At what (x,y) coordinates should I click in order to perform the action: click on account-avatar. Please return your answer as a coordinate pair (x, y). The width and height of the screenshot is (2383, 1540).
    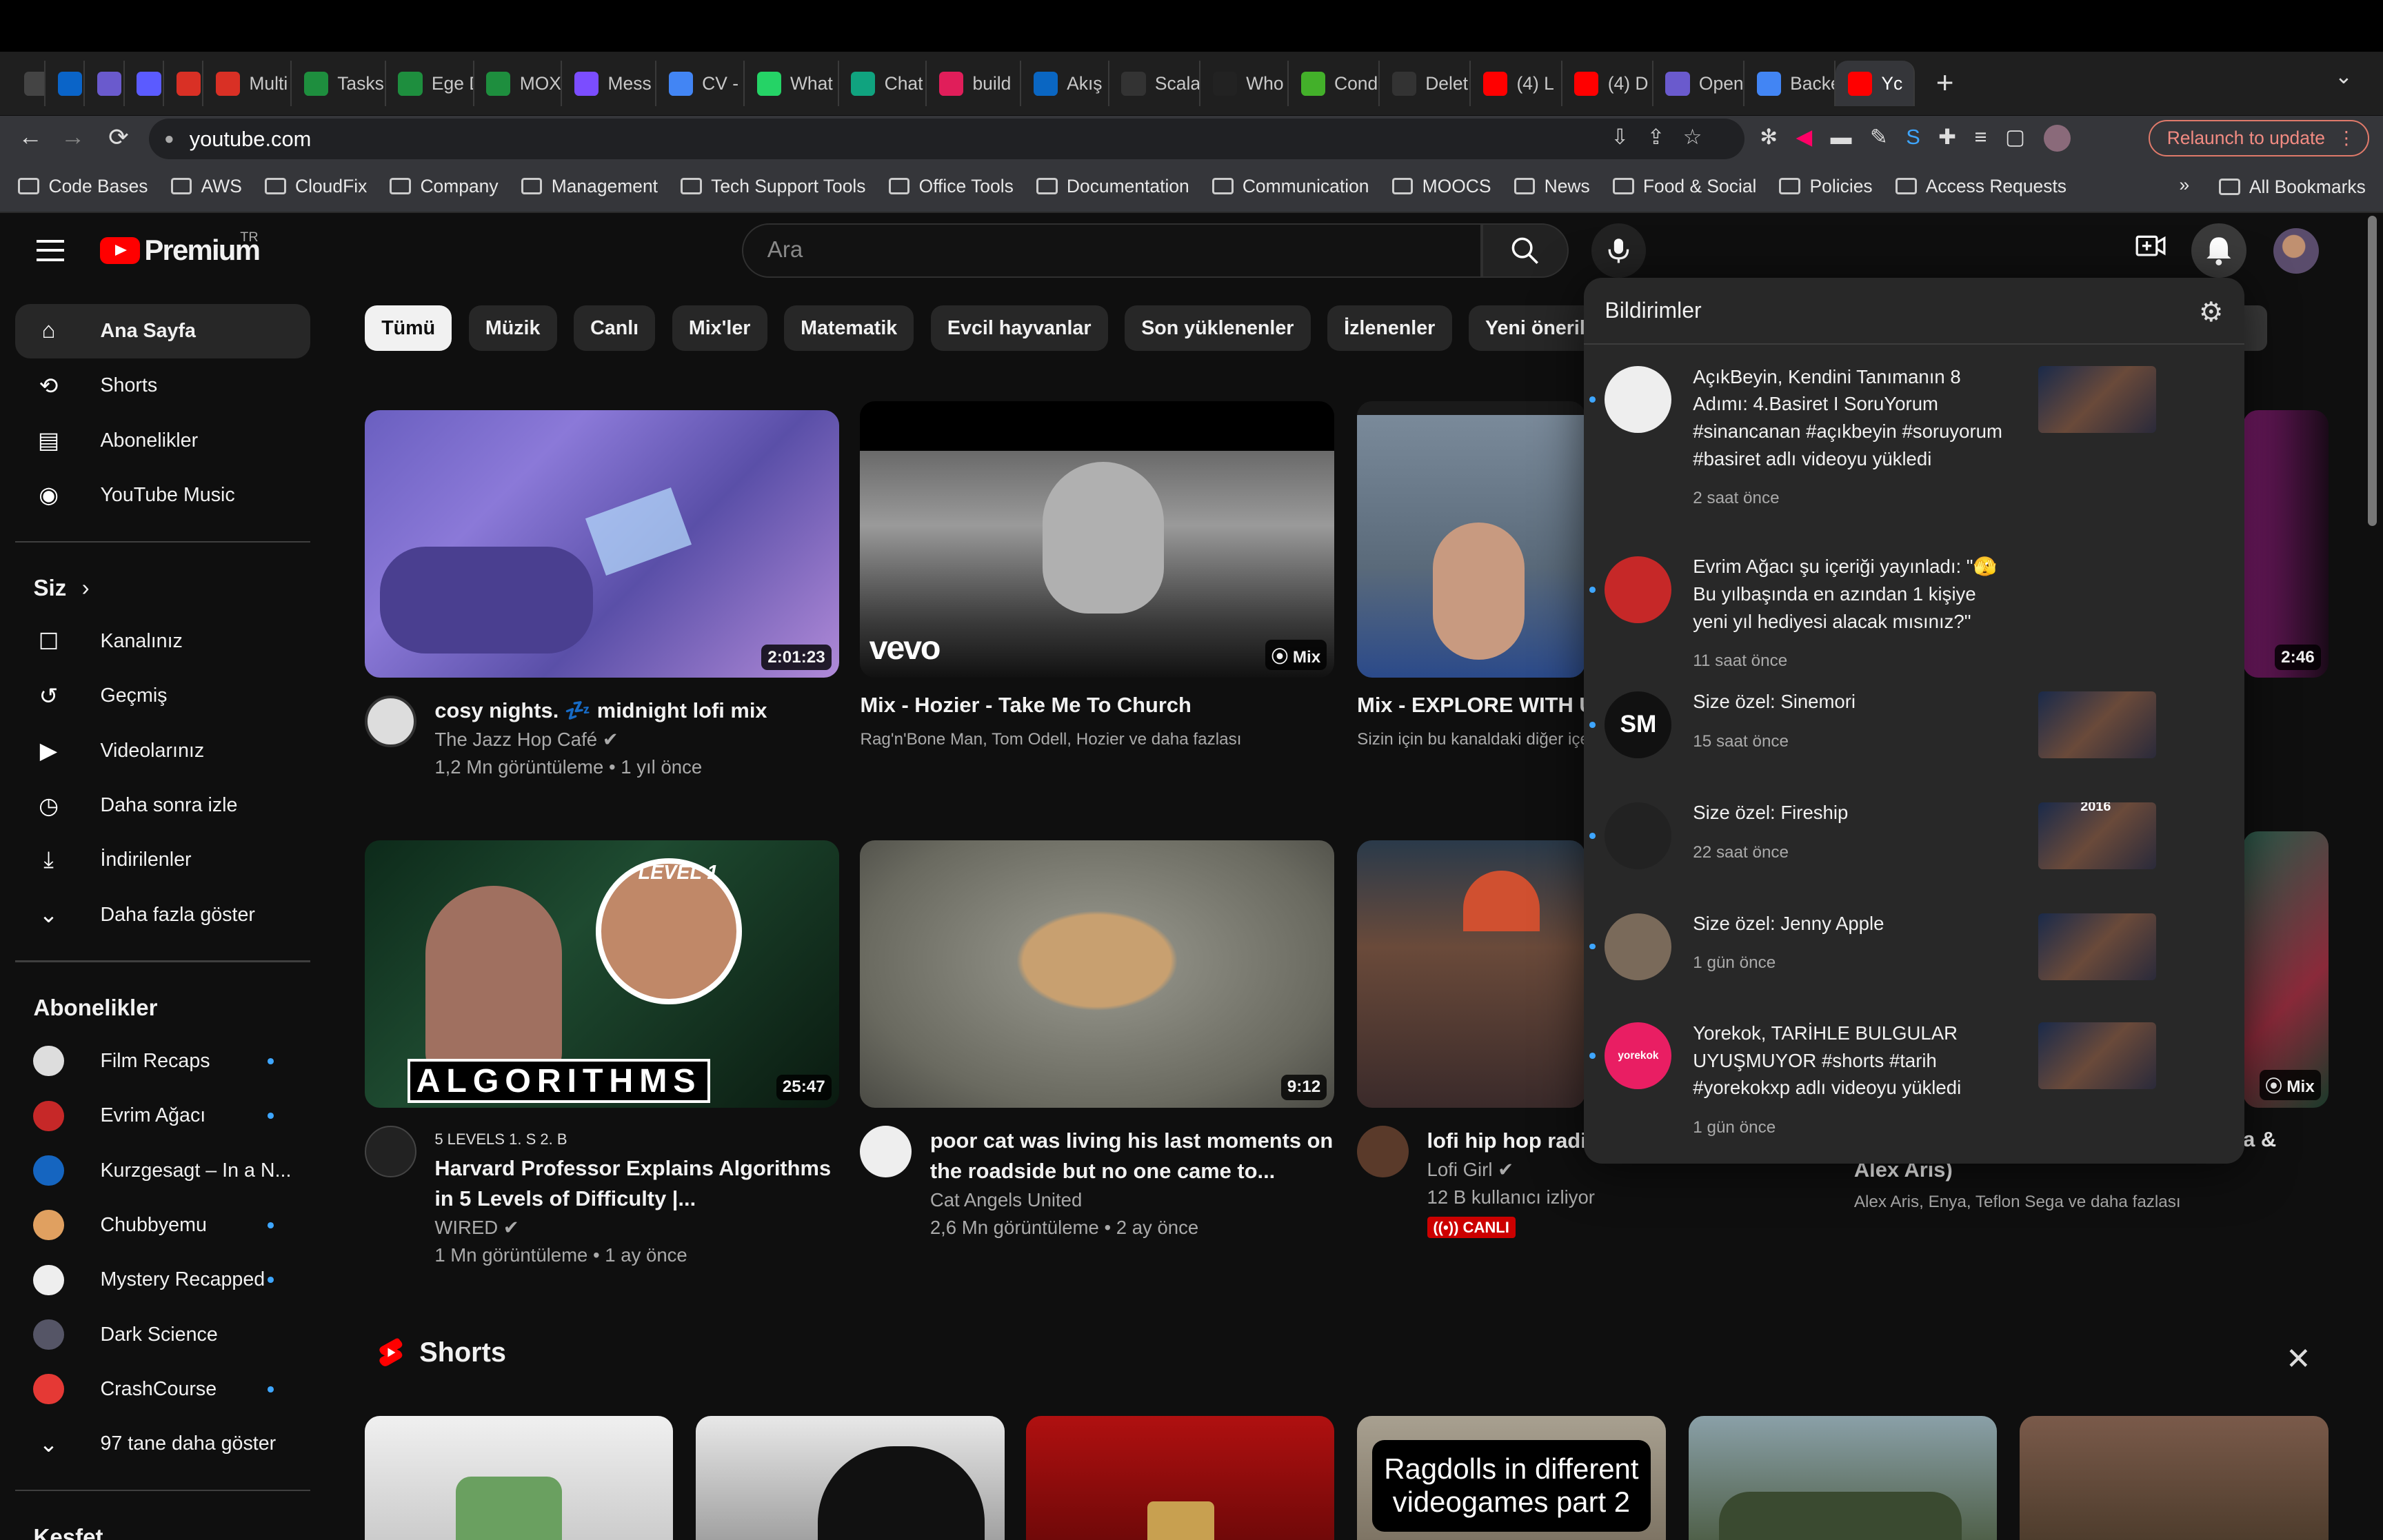
    Looking at the image, I should click on (2296, 251).